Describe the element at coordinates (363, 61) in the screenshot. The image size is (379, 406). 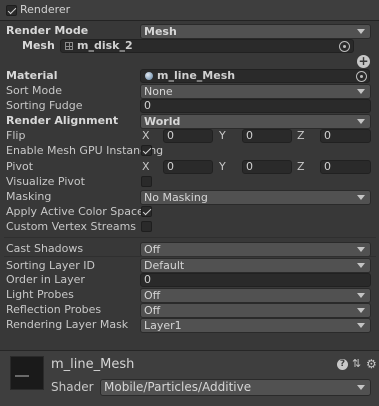
I see `plus-circle-icon: +` at that location.